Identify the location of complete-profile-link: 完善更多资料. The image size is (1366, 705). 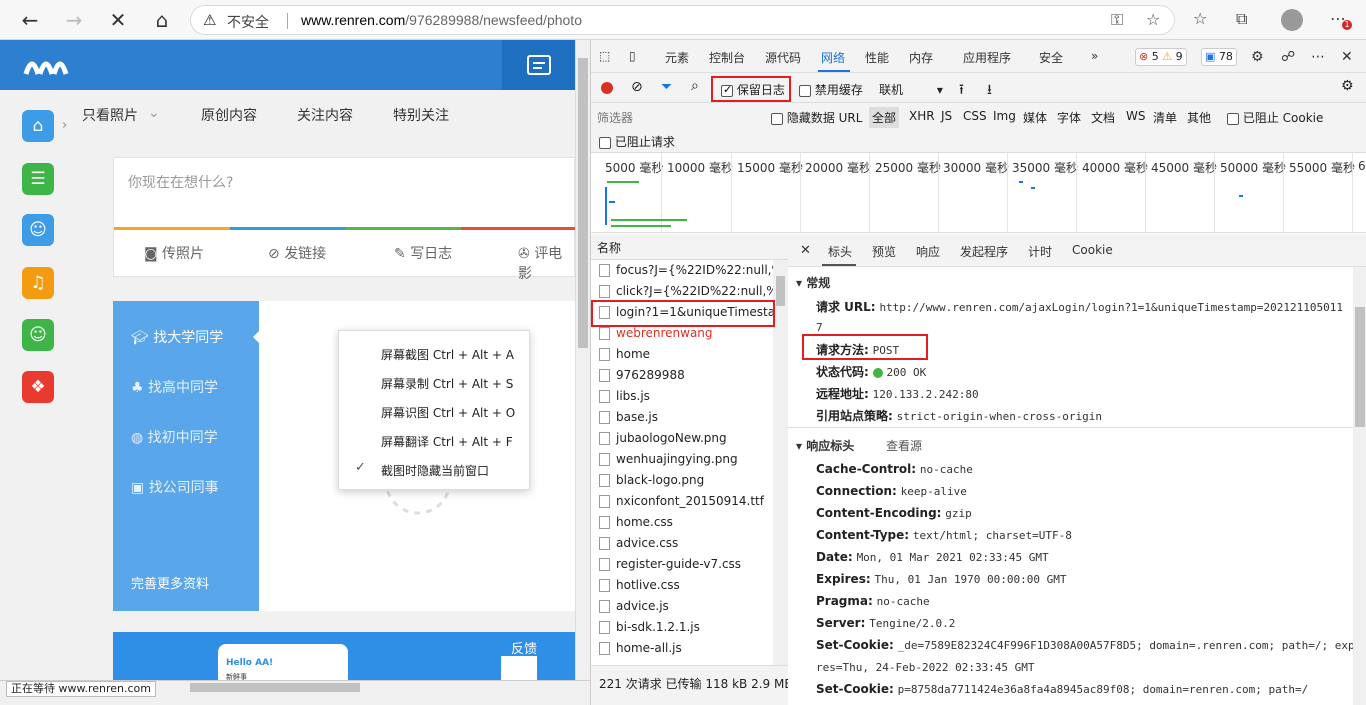
(170, 582).